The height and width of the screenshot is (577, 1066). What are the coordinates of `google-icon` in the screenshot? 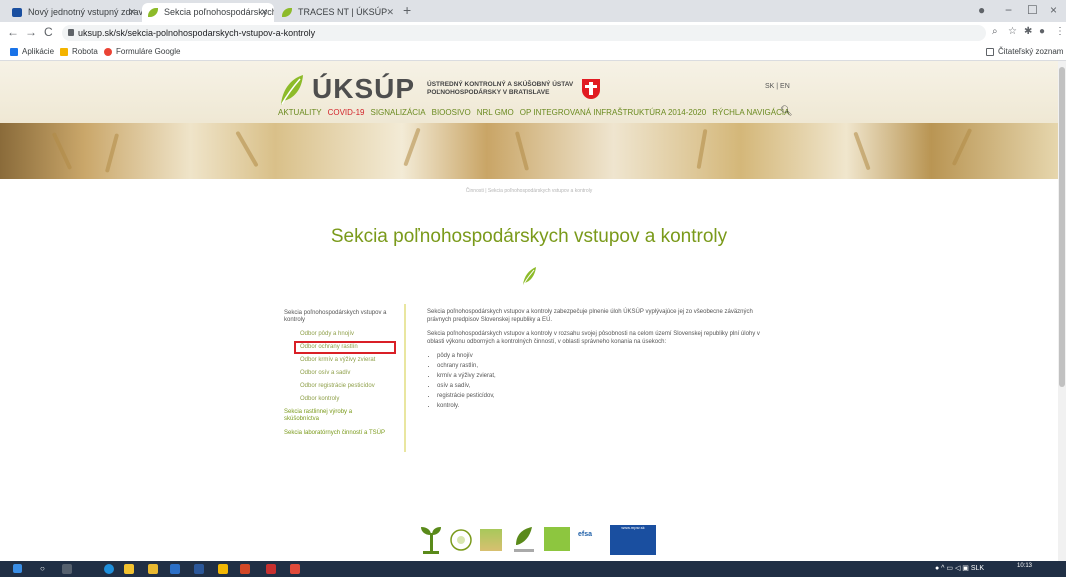 It's located at (108, 52).